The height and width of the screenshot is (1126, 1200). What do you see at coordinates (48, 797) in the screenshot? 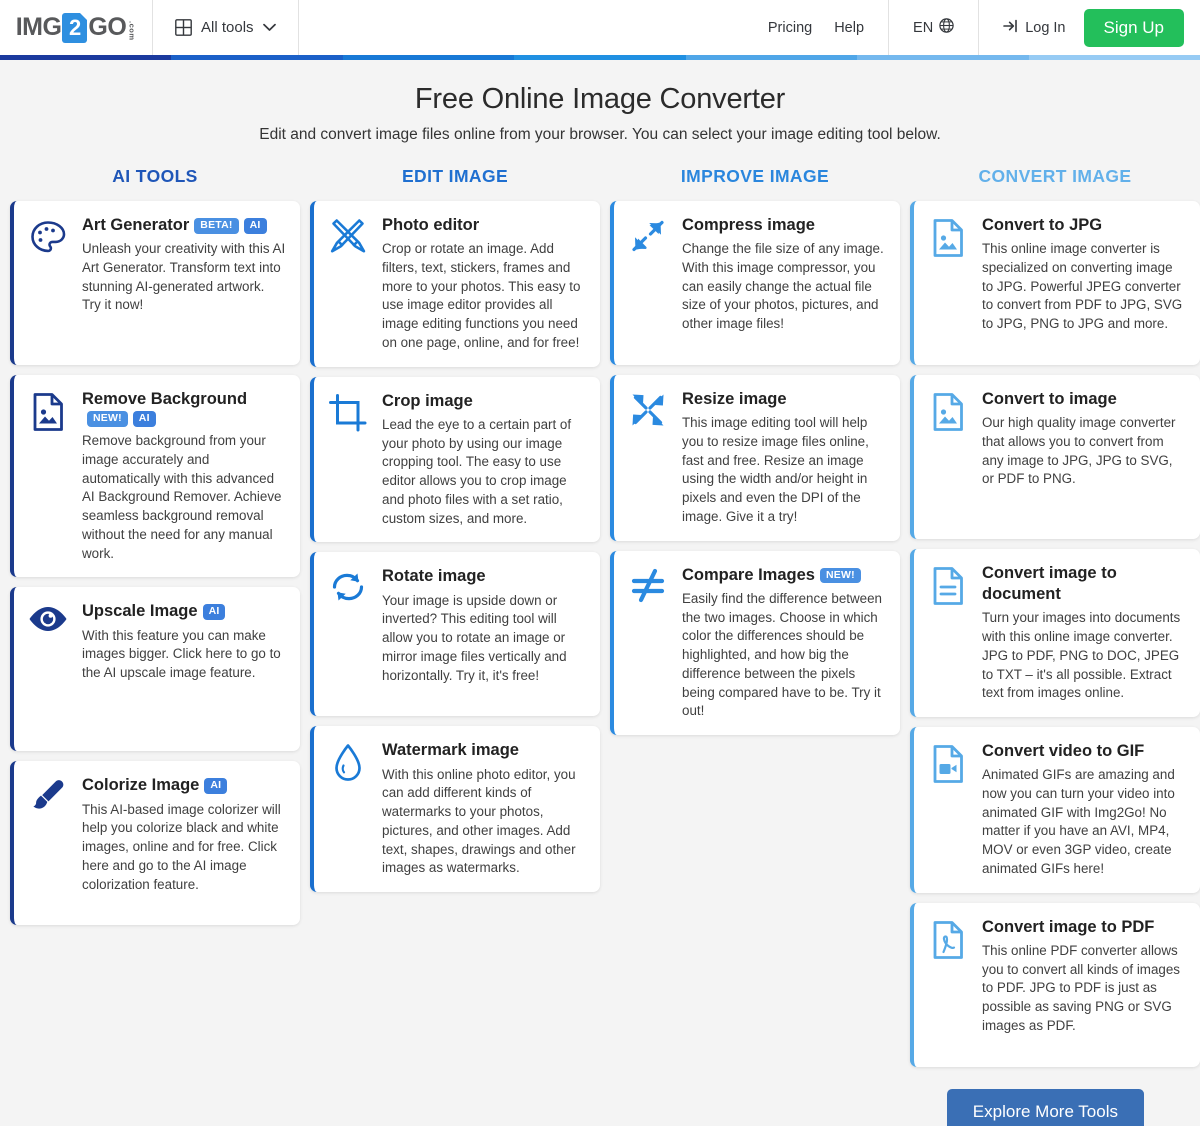
I see `paintbrush-icon` at bounding box center [48, 797].